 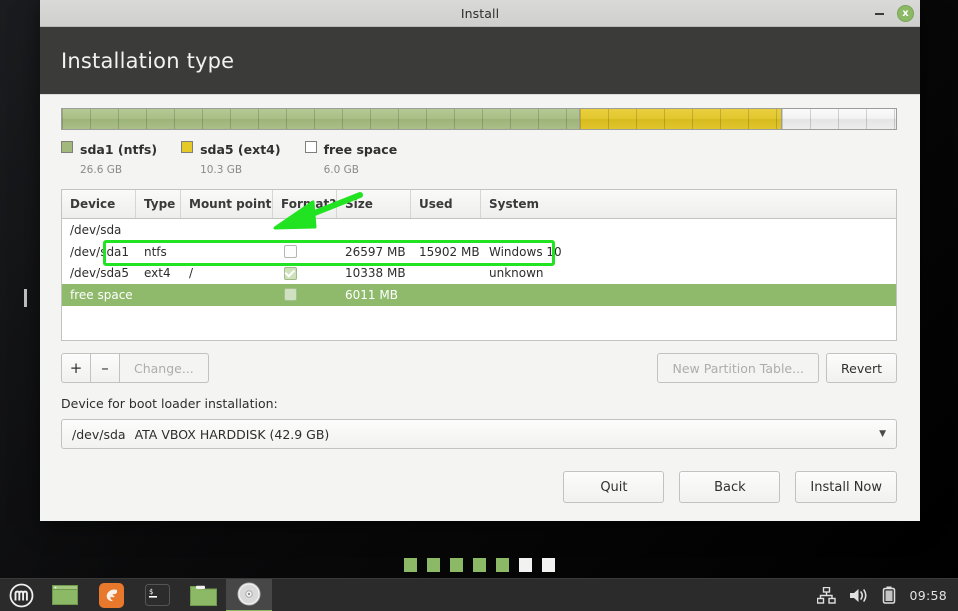 I want to click on column-header-size: Size, so click(x=374, y=204).